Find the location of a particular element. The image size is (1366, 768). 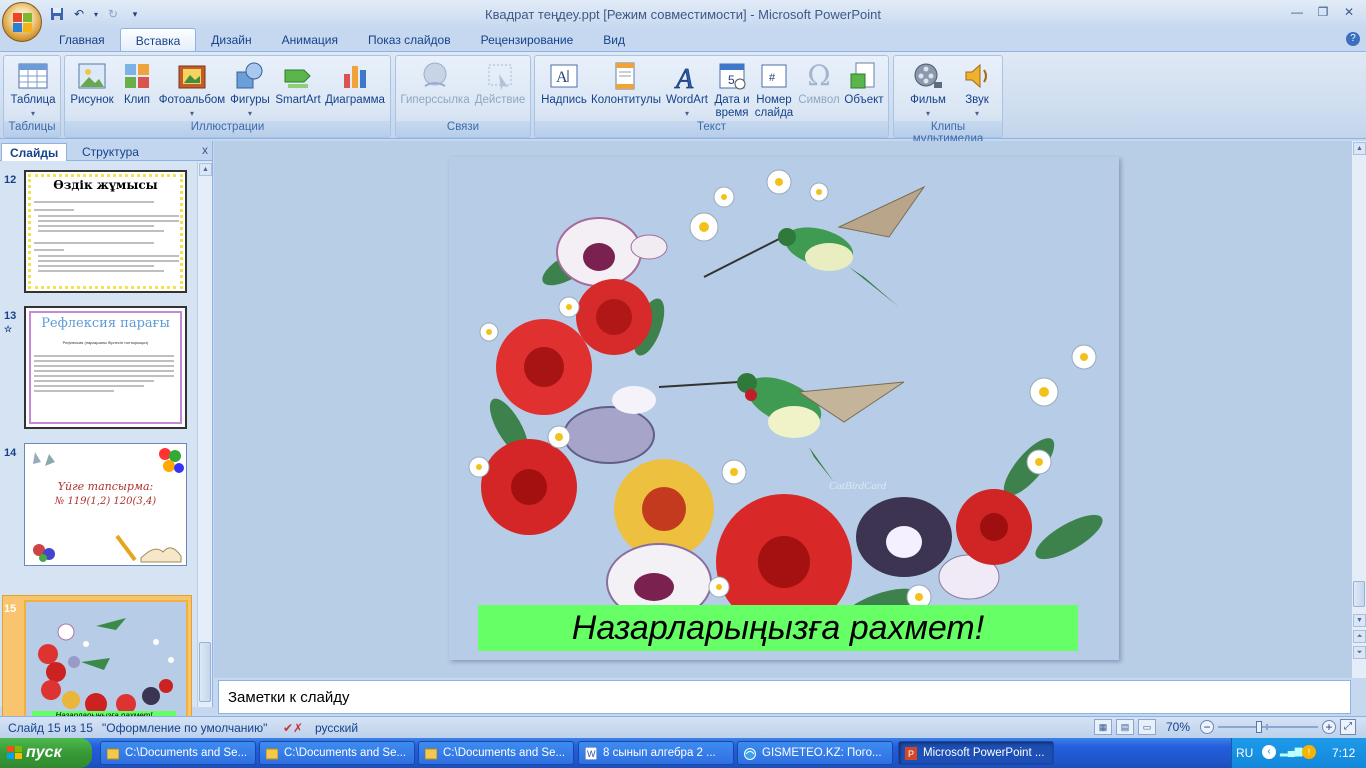

chart-button: Диаграмма is located at coordinates (355, 82).